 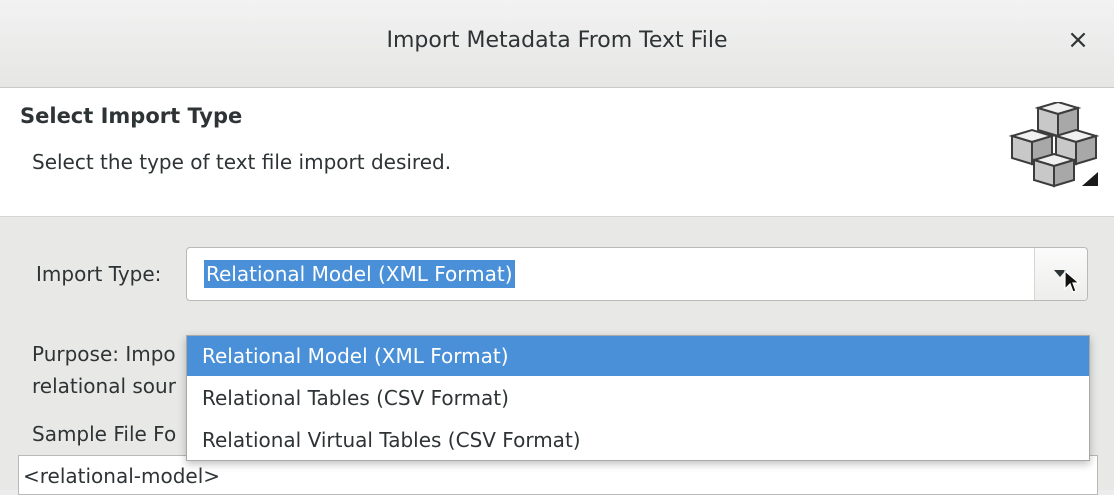 What do you see at coordinates (1060, 274) in the screenshot?
I see `combo-dropdown-button` at bounding box center [1060, 274].